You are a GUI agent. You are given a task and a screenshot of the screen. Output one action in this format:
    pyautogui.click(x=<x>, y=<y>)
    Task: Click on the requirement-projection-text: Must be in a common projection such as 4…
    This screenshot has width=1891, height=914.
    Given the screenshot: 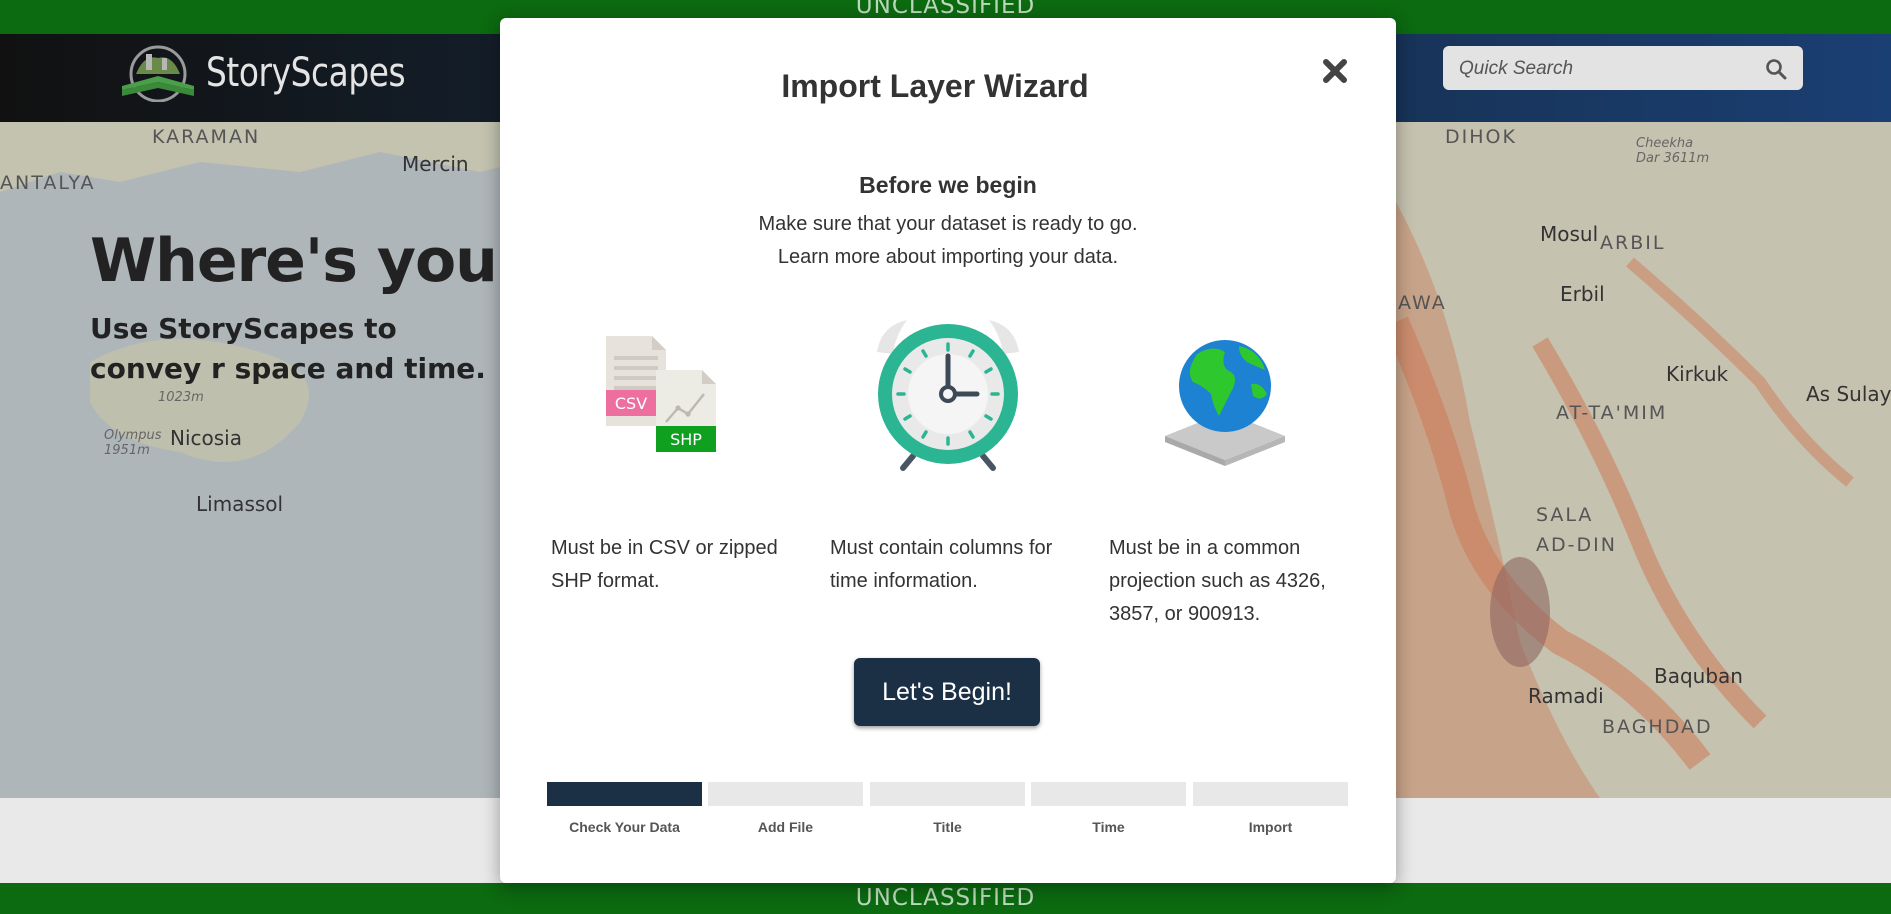 What is the action you would take?
    pyautogui.click(x=1217, y=581)
    